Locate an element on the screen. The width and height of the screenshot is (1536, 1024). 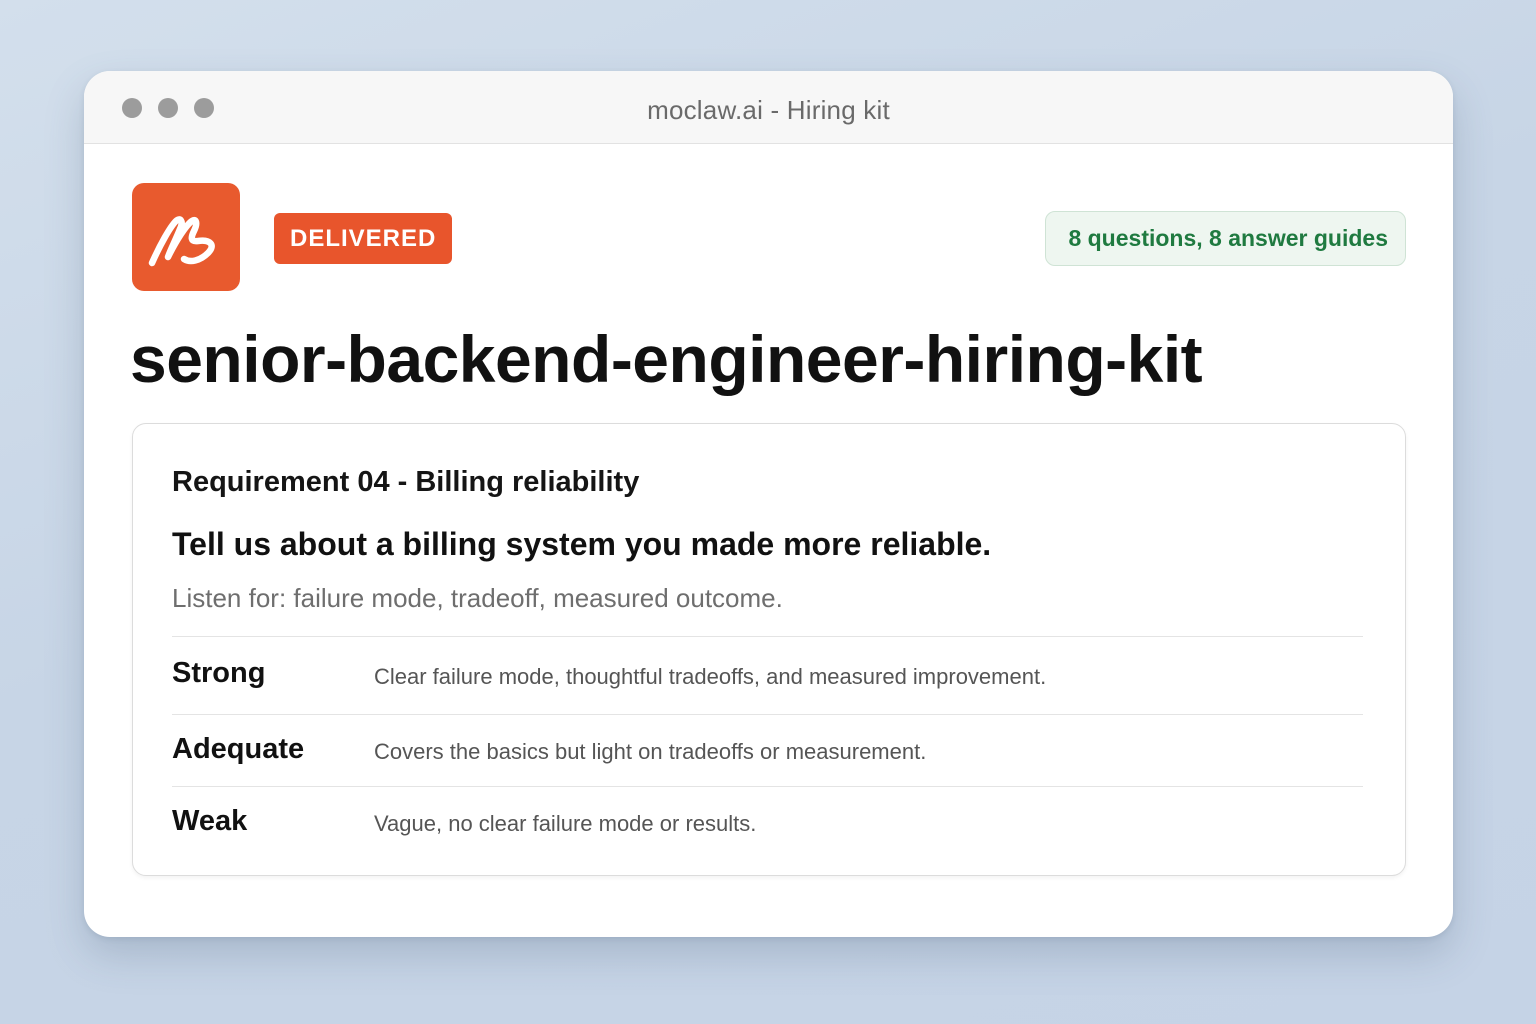
page-title: senior-backend-engineer-hiring-kit is located at coordinates (666, 359).